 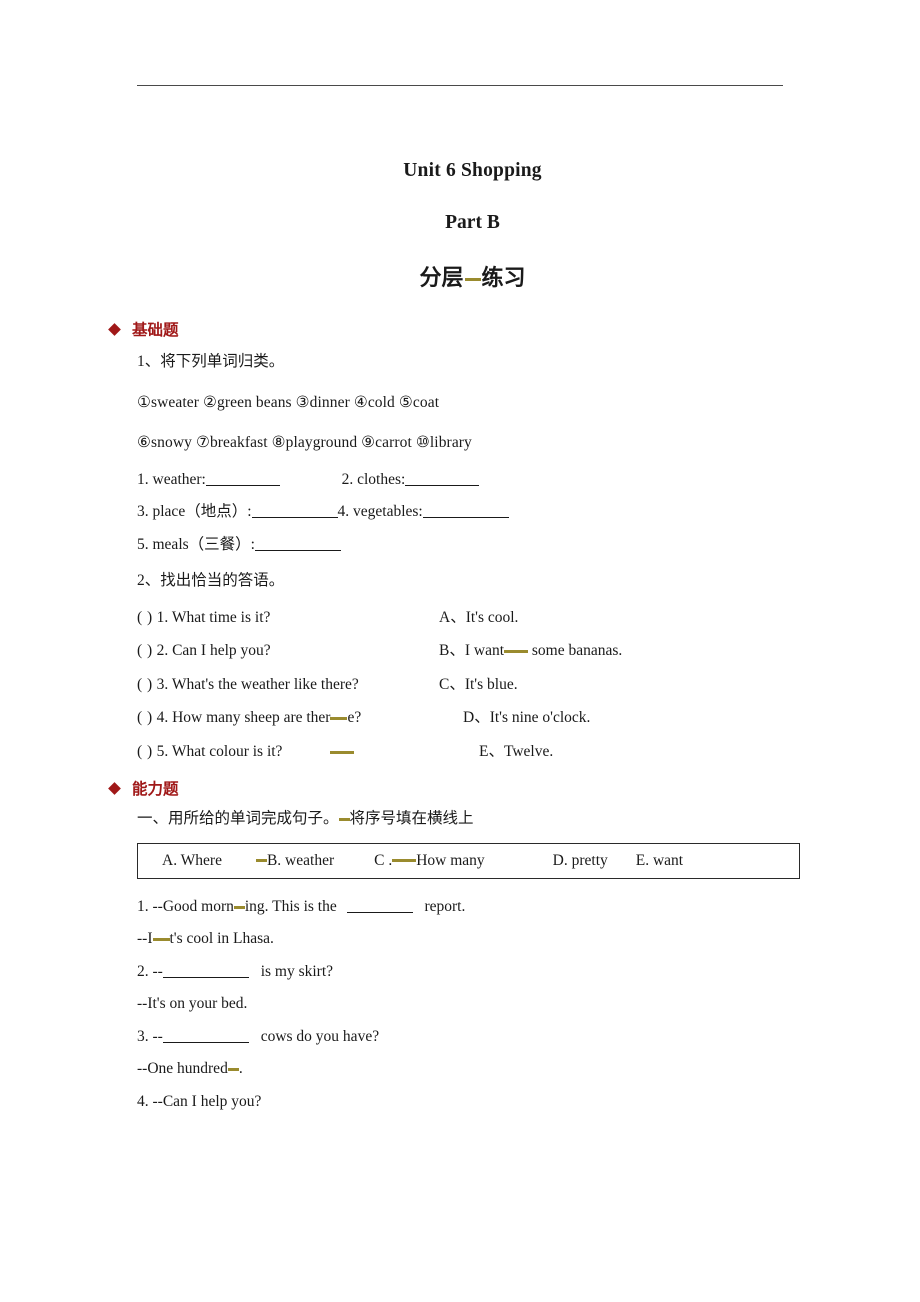 What do you see at coordinates (162, 617) in the screenshot?
I see `match-question-1-num: 1.` at bounding box center [162, 617].